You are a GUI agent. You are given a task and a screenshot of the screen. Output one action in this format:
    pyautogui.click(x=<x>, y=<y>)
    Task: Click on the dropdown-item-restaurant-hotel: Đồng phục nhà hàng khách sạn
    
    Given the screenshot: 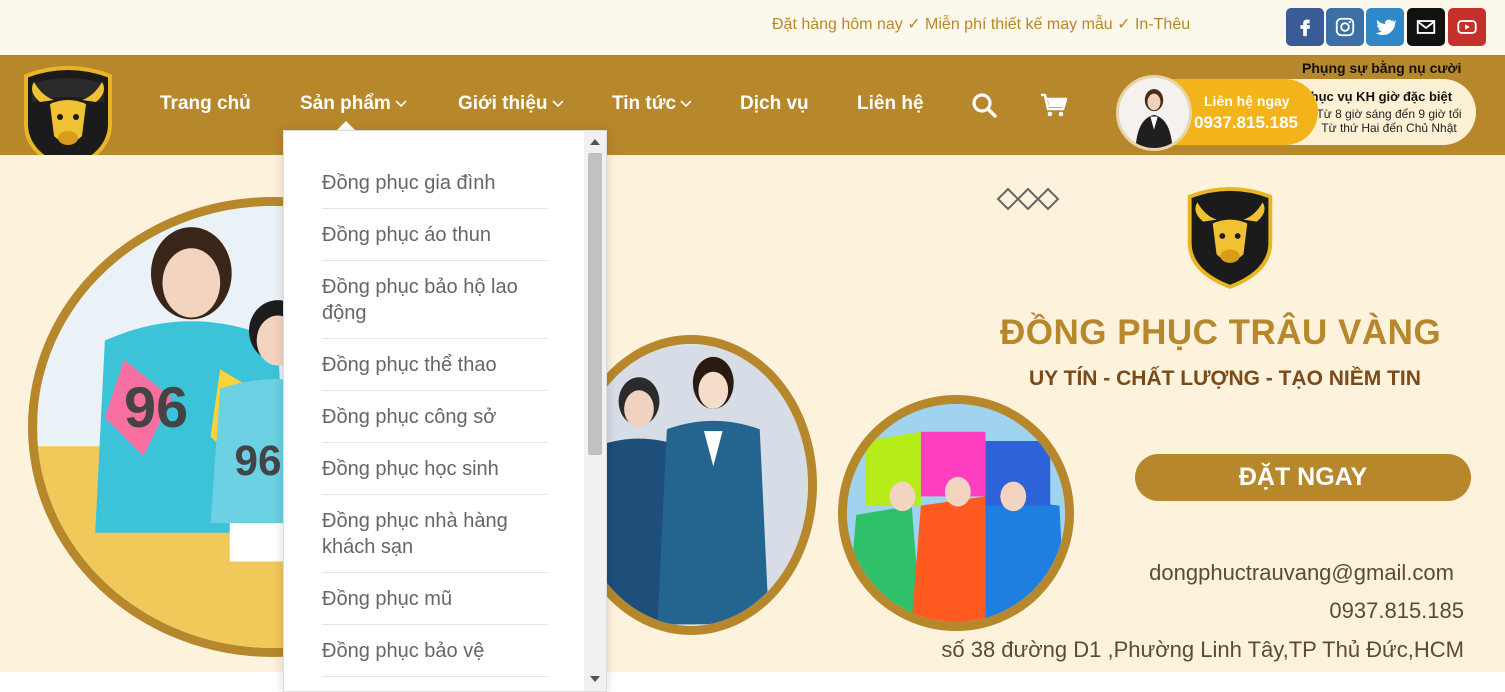 What is the action you would take?
    pyautogui.click(x=435, y=534)
    